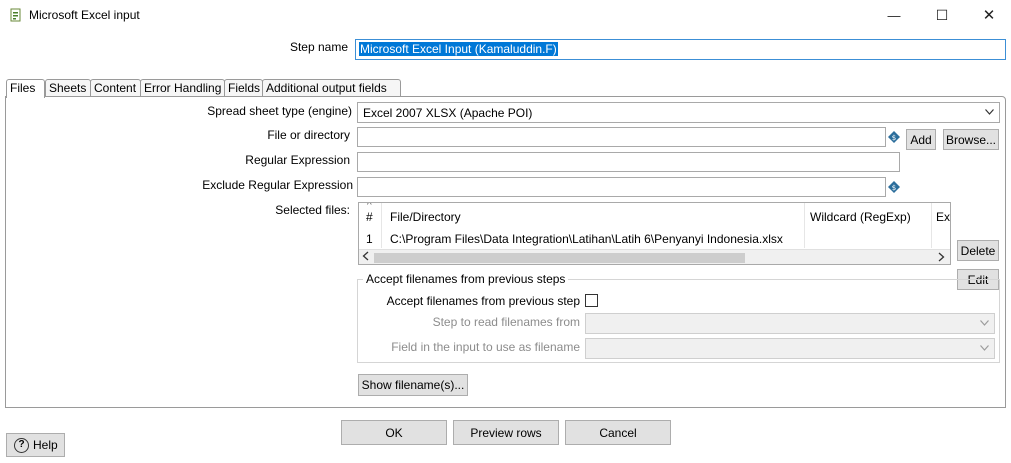 This screenshot has height=463, width=1011. I want to click on help-button: ? Help, so click(35, 445).